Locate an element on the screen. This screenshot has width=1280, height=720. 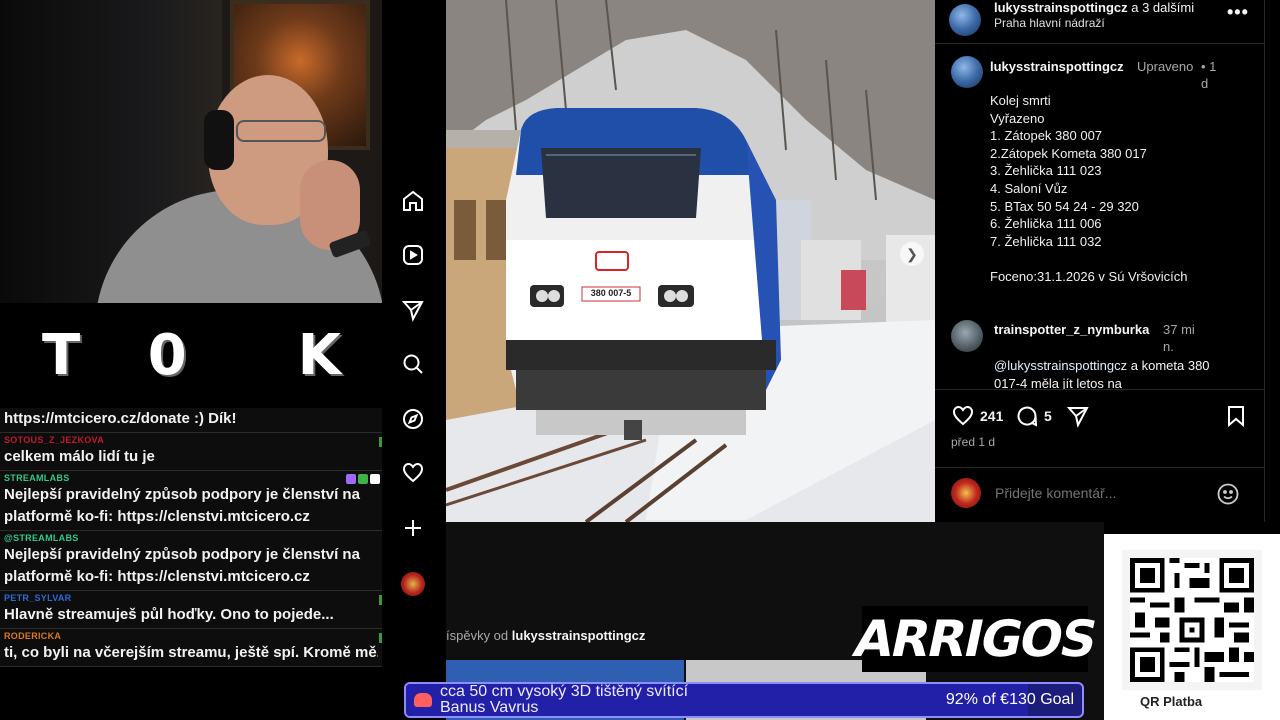
home-icon is located at coordinates (413, 201).